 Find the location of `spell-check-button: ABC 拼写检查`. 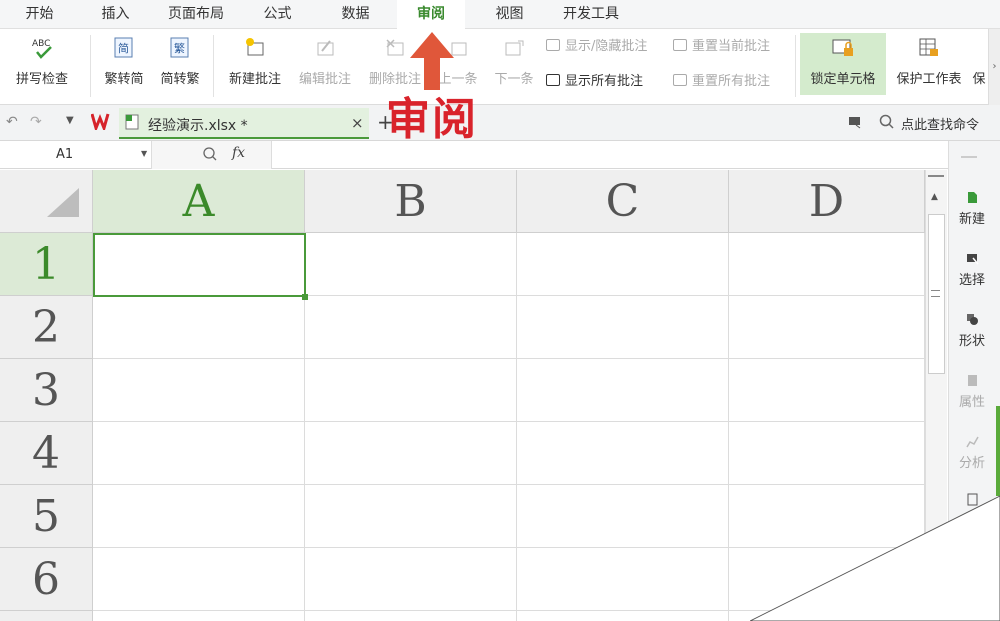

spell-check-button: ABC 拼写检查 is located at coordinates (42, 67).